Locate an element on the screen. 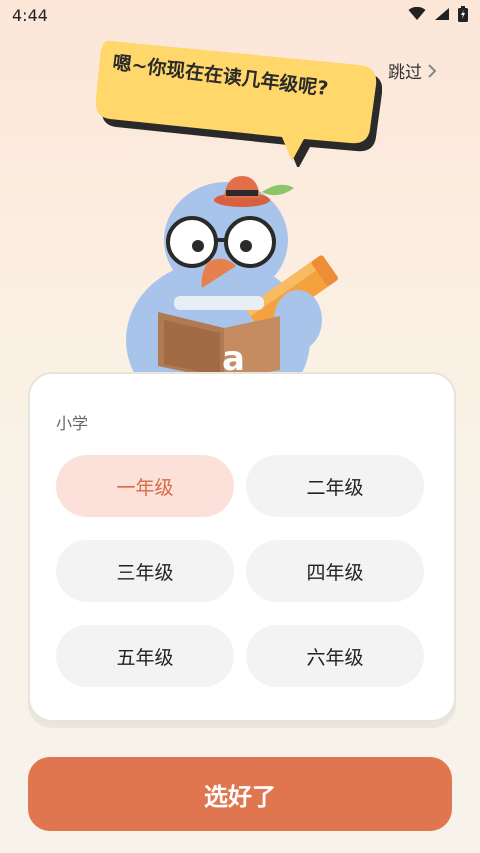 The width and height of the screenshot is (480, 853). grade-option-label: 一年级 is located at coordinates (145, 487).